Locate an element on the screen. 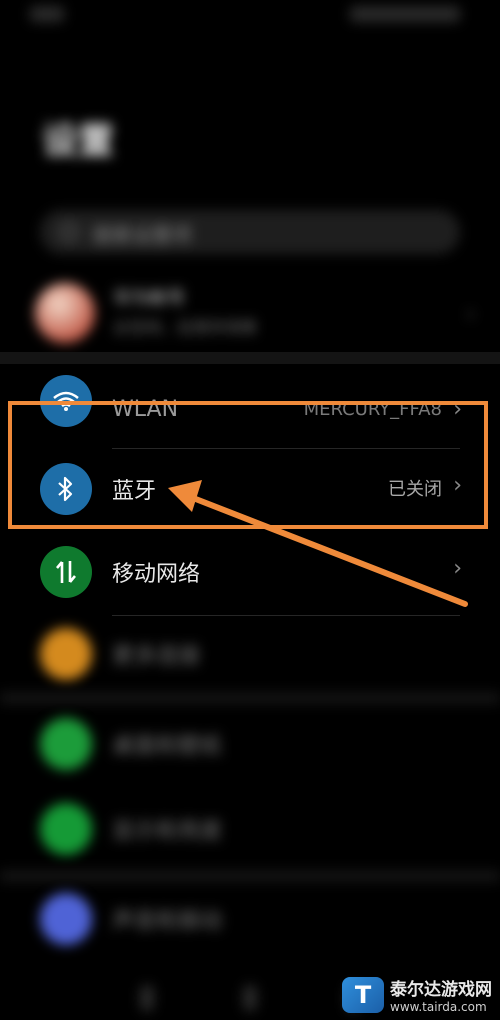  watermark-logo: T is located at coordinates (363, 994).